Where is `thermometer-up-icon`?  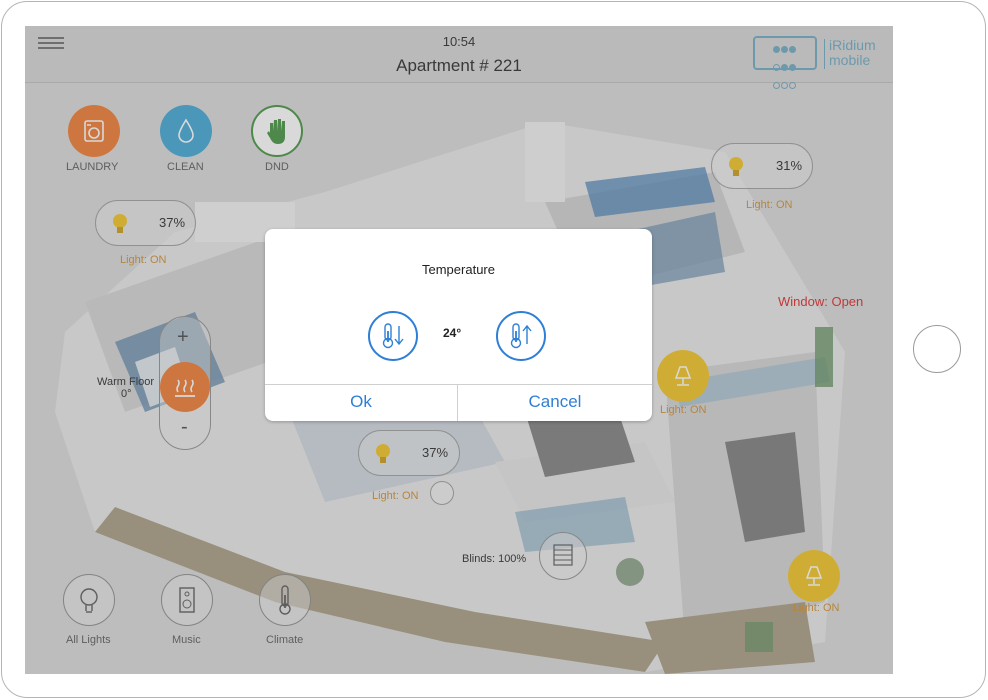
thermometer-up-icon is located at coordinates (521, 336).